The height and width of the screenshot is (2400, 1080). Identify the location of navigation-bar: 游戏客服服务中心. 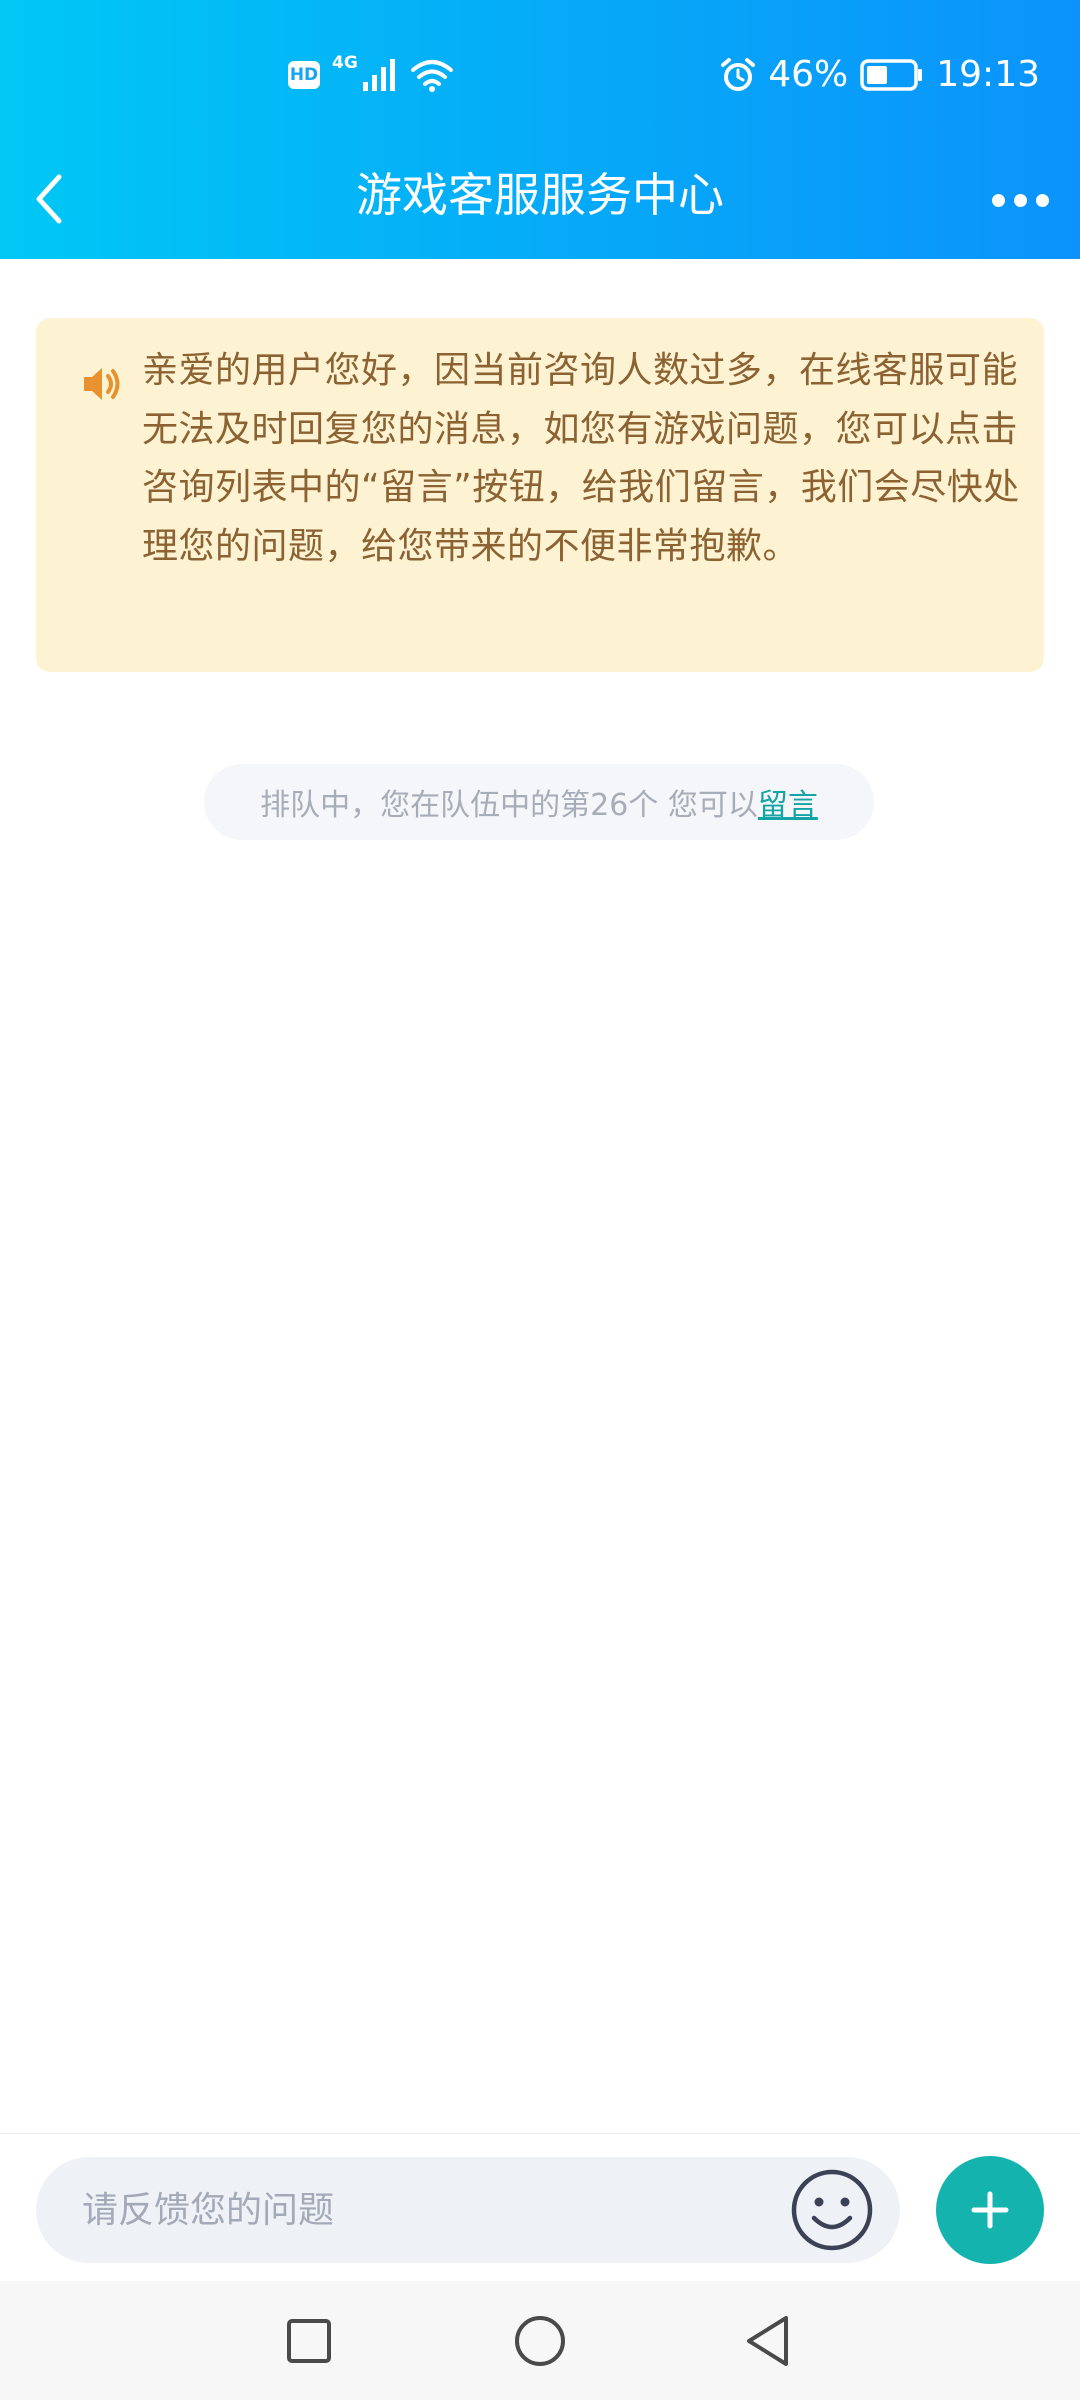
(540, 209).